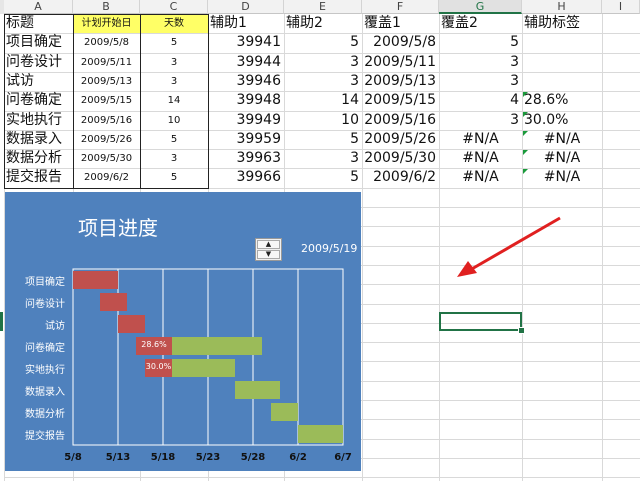 Image resolution: width=640 pixels, height=481 pixels. I want to click on cell-title-row-1: 项目确定, so click(38, 42).